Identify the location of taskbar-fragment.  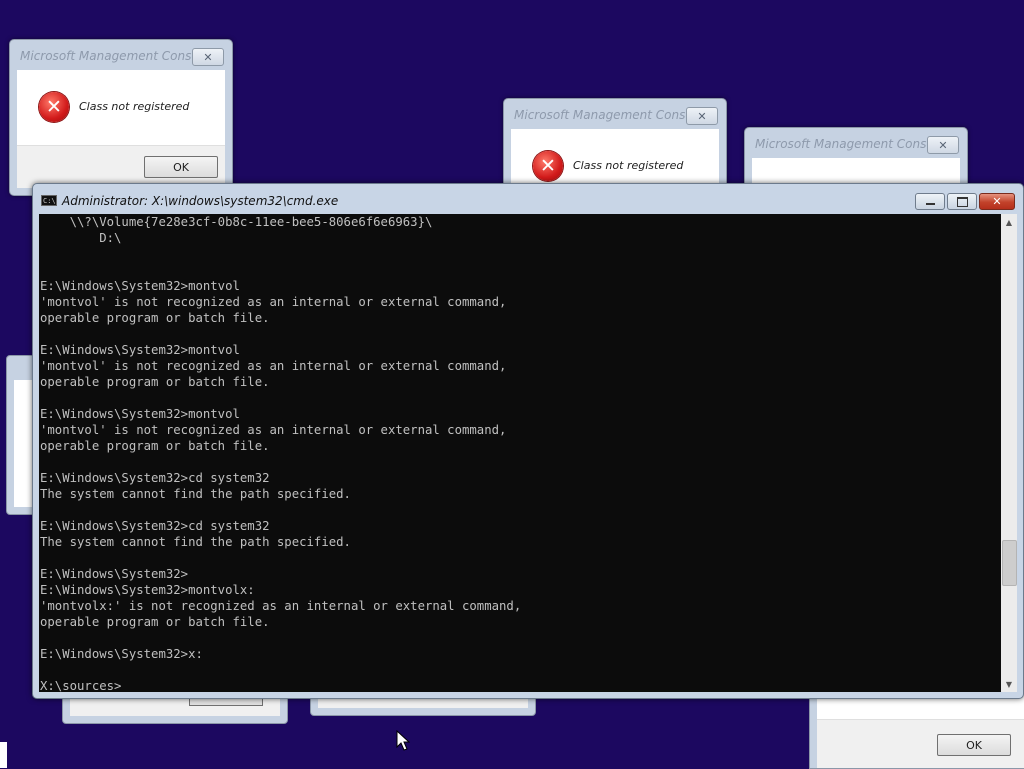
(3, 755).